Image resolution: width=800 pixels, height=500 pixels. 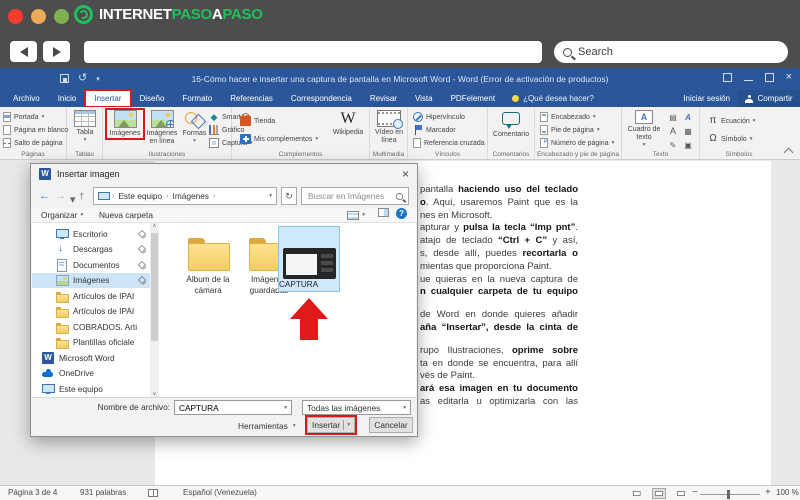 I want to click on filename-input, so click(x=230, y=407).